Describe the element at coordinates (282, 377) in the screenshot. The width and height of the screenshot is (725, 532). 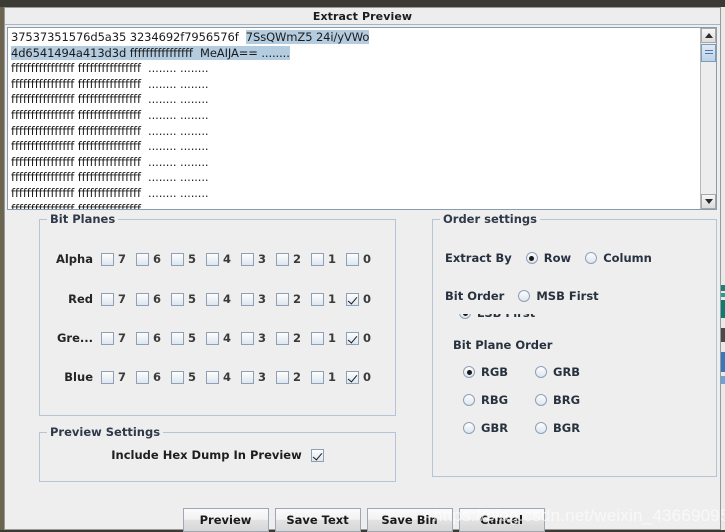
I see `checkbox-blue-bit2` at that location.